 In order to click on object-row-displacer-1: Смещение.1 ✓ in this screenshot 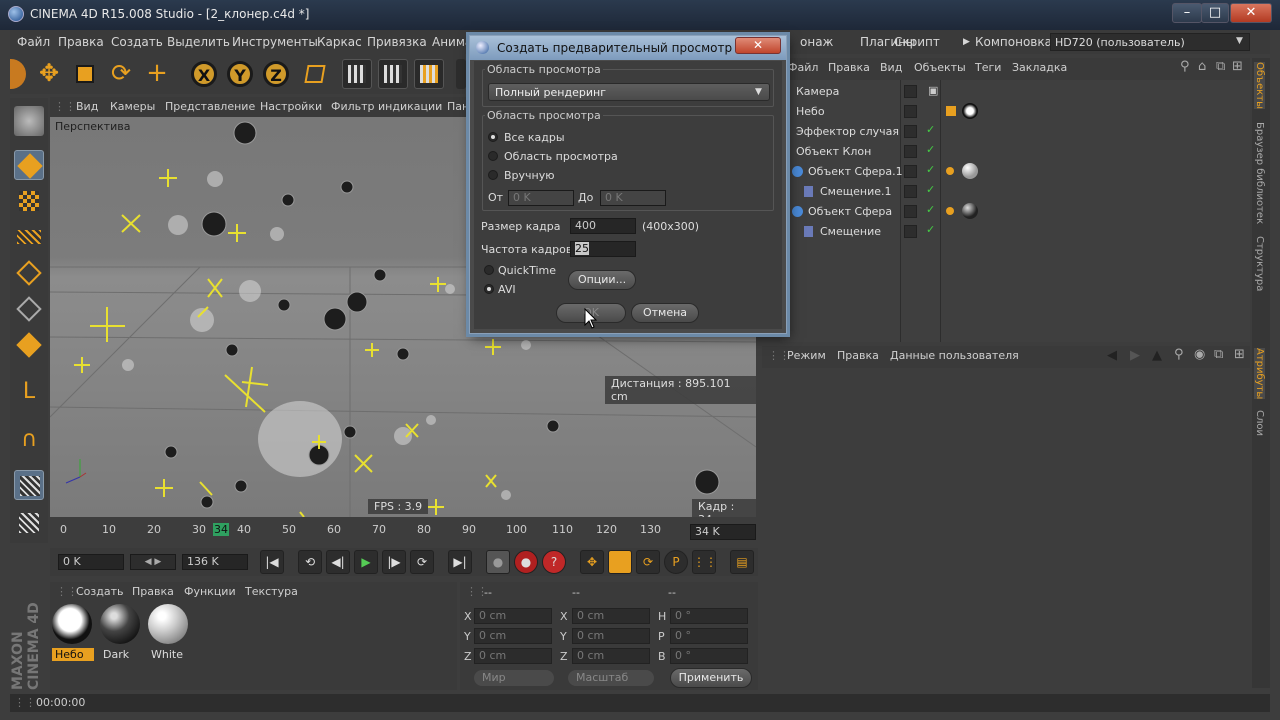, I will do `click(1015, 192)`.